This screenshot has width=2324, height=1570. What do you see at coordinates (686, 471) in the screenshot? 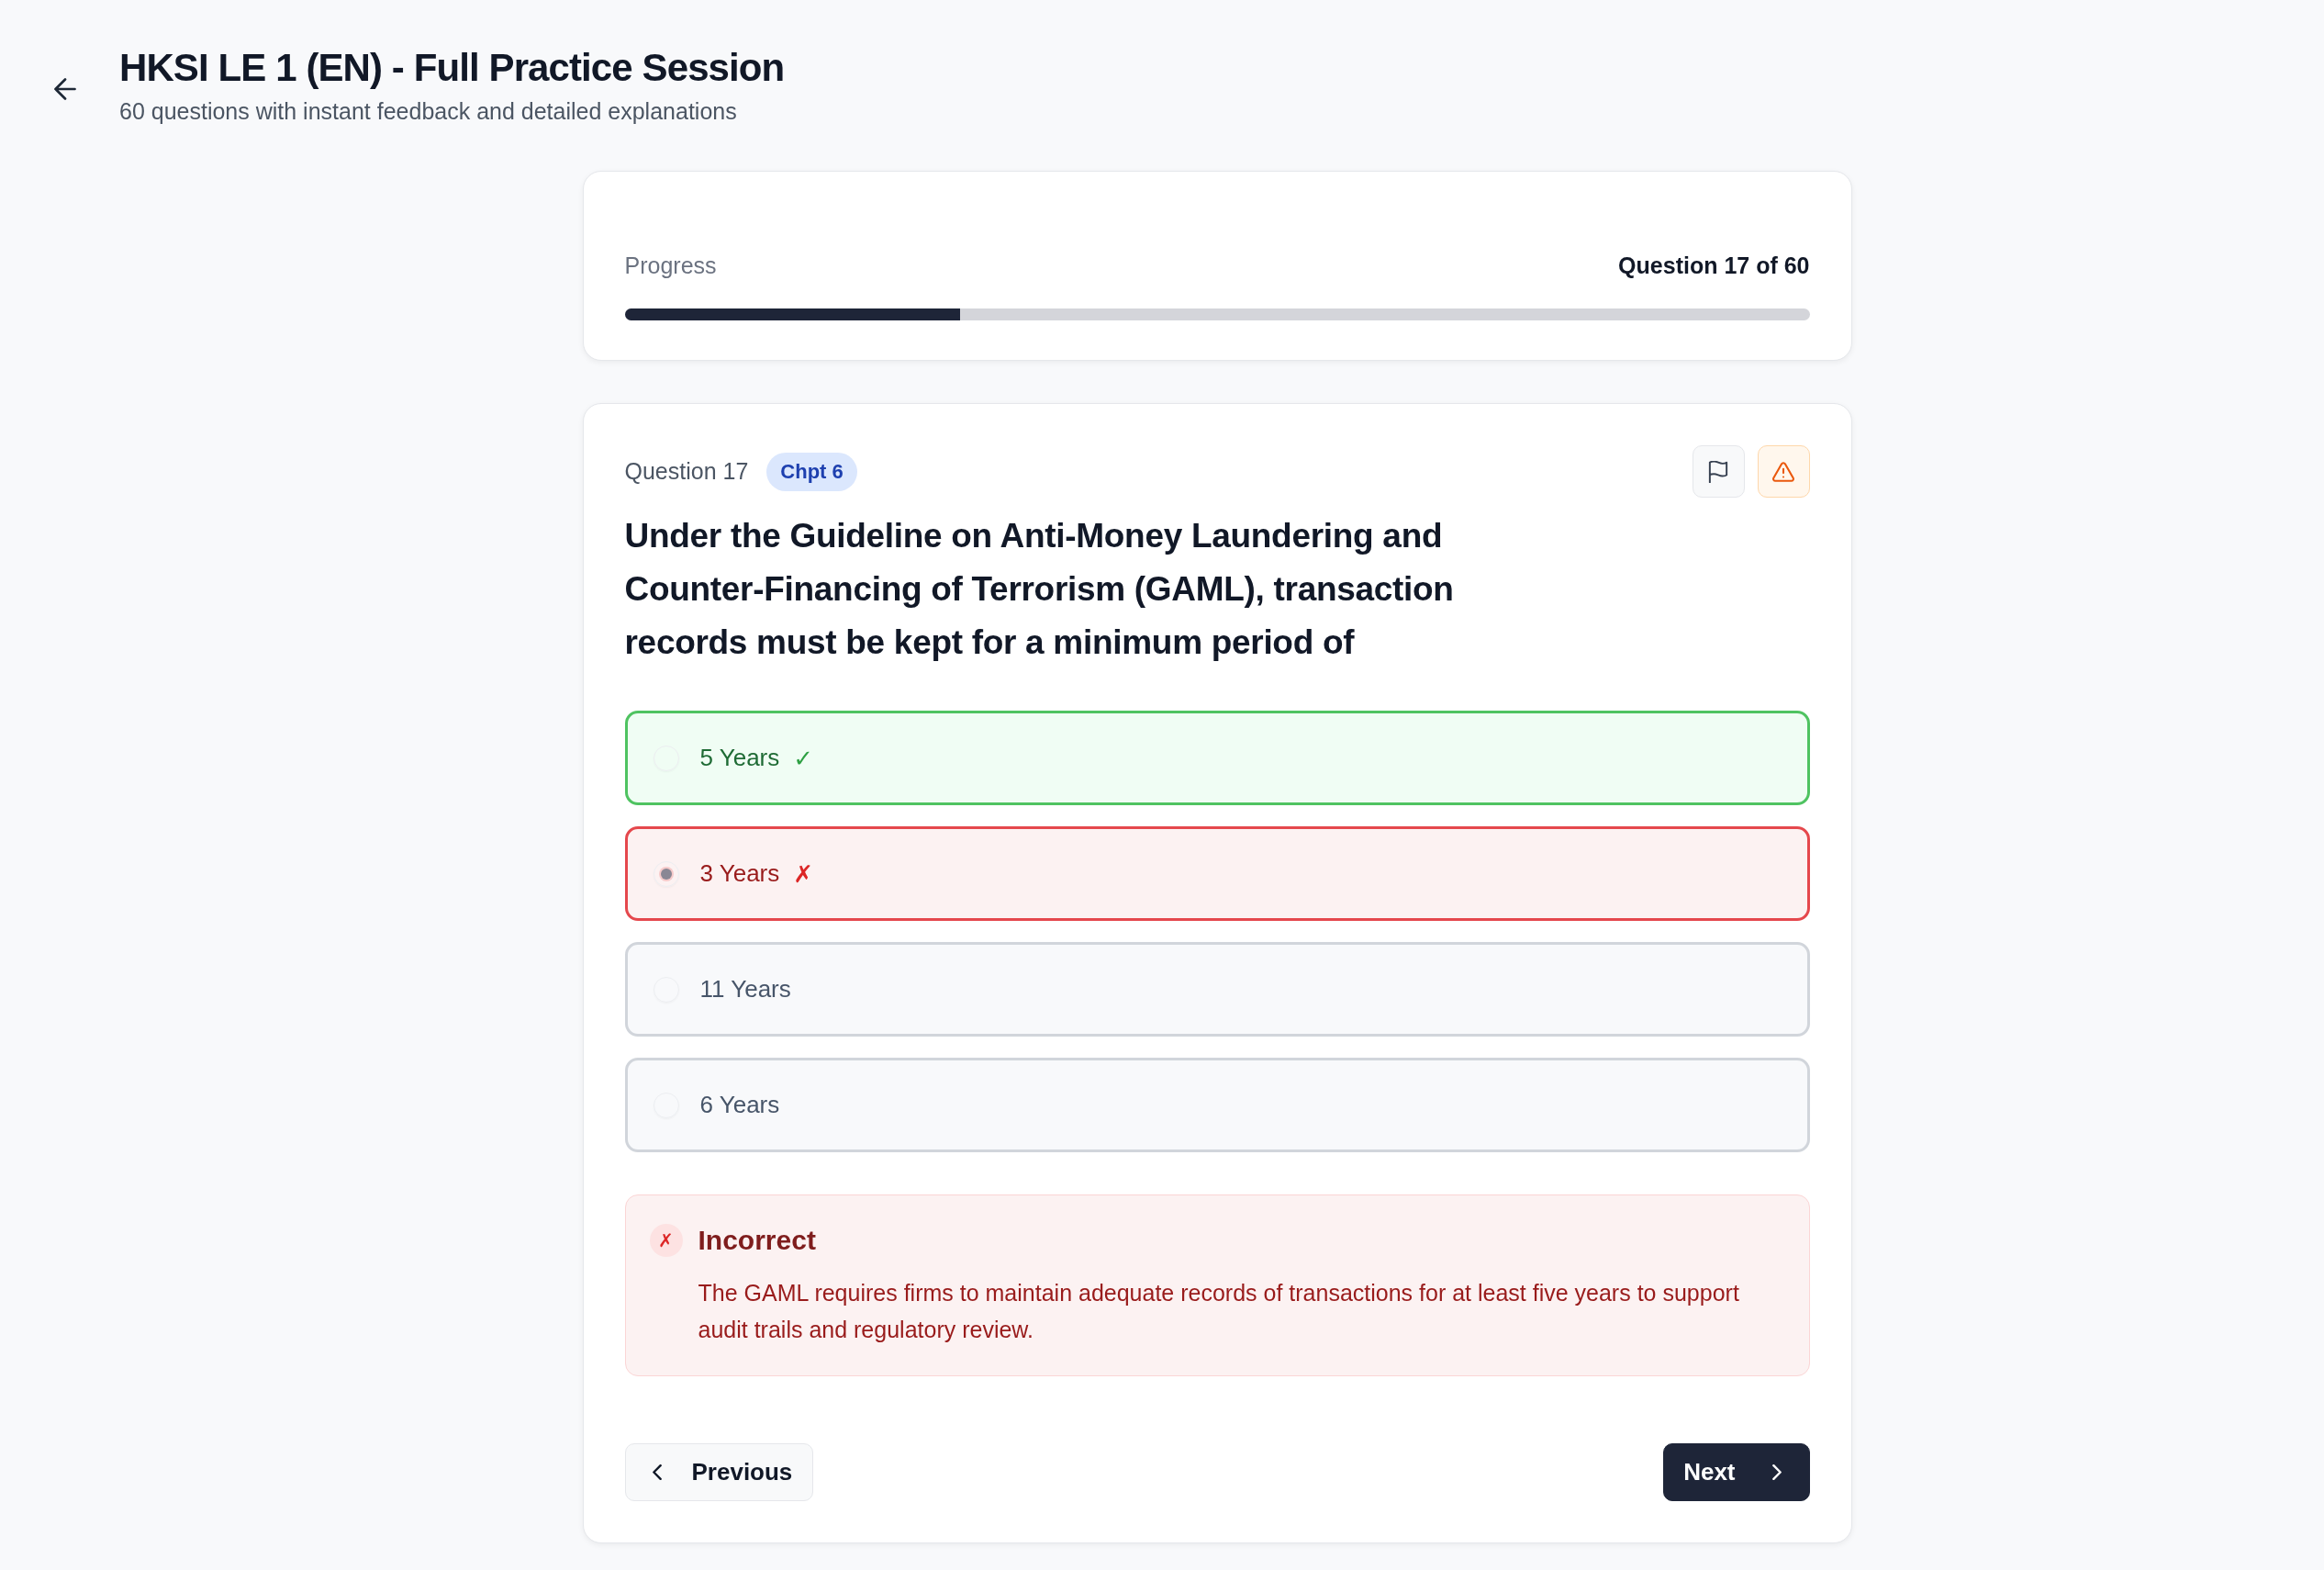
I see `question-number: Question 17` at bounding box center [686, 471].